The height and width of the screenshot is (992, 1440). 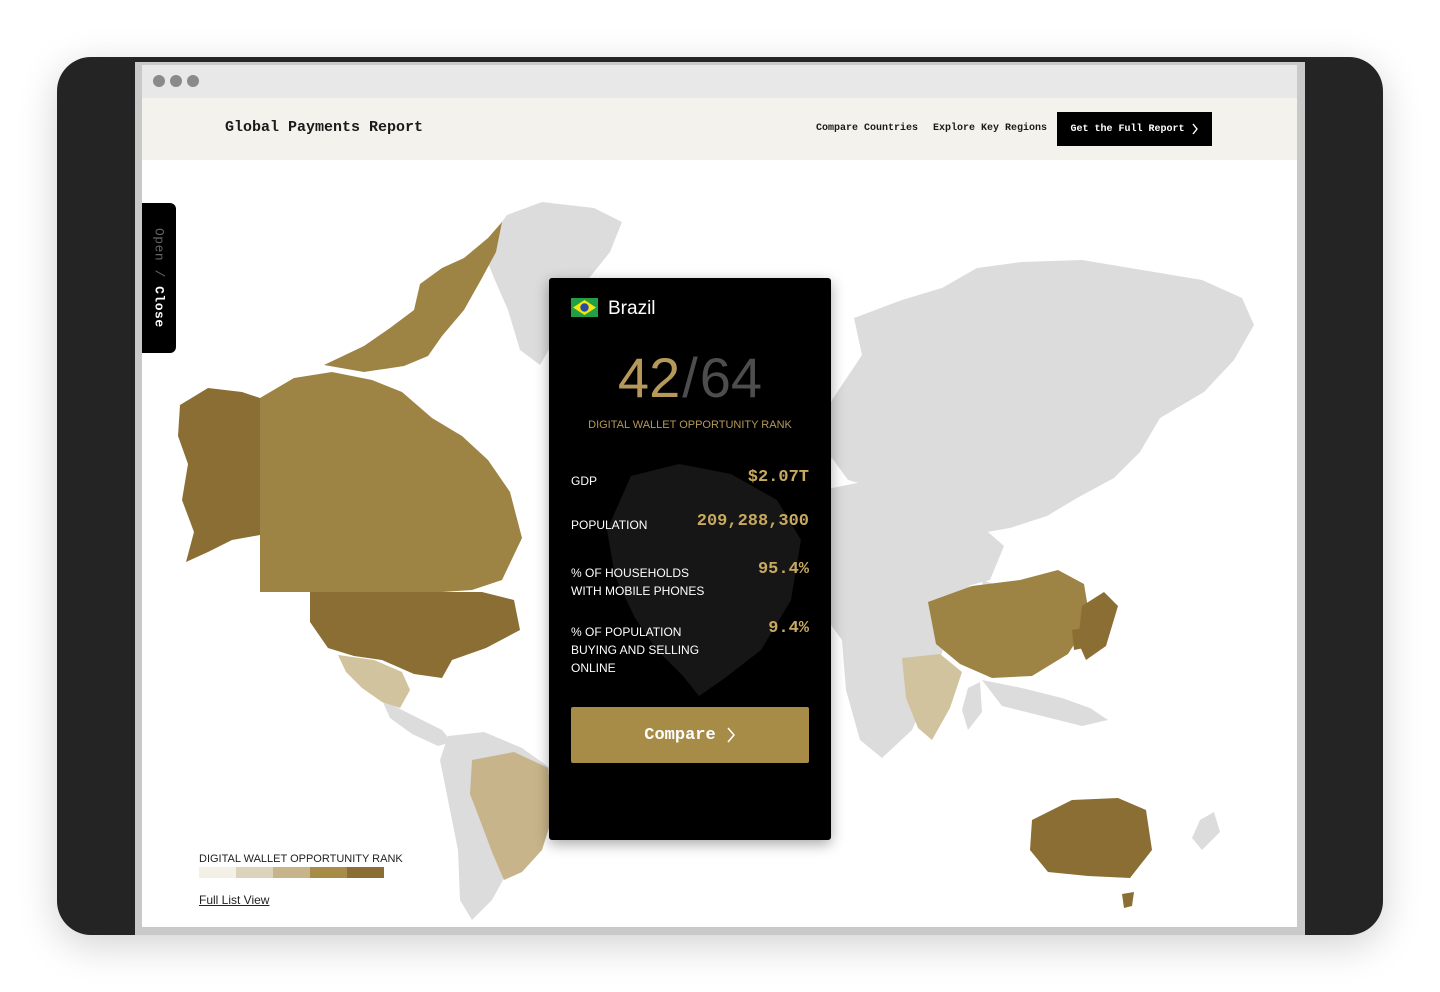 I want to click on central-america, so click(x=417, y=723).